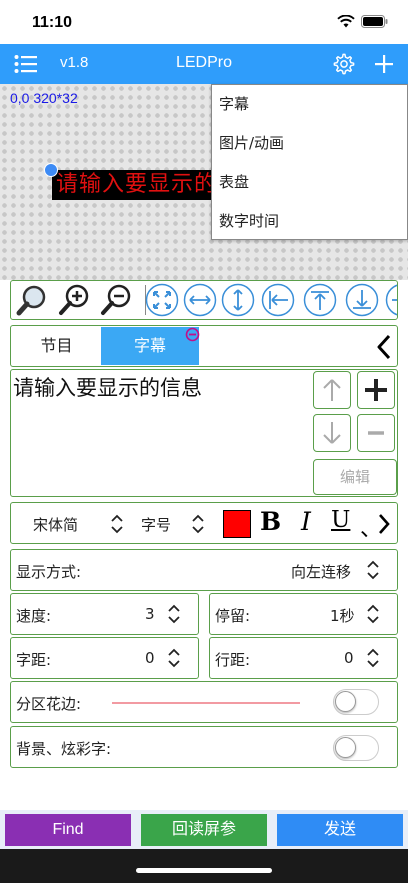 The width and height of the screenshot is (408, 883). I want to click on text-color-swatch, so click(237, 524).